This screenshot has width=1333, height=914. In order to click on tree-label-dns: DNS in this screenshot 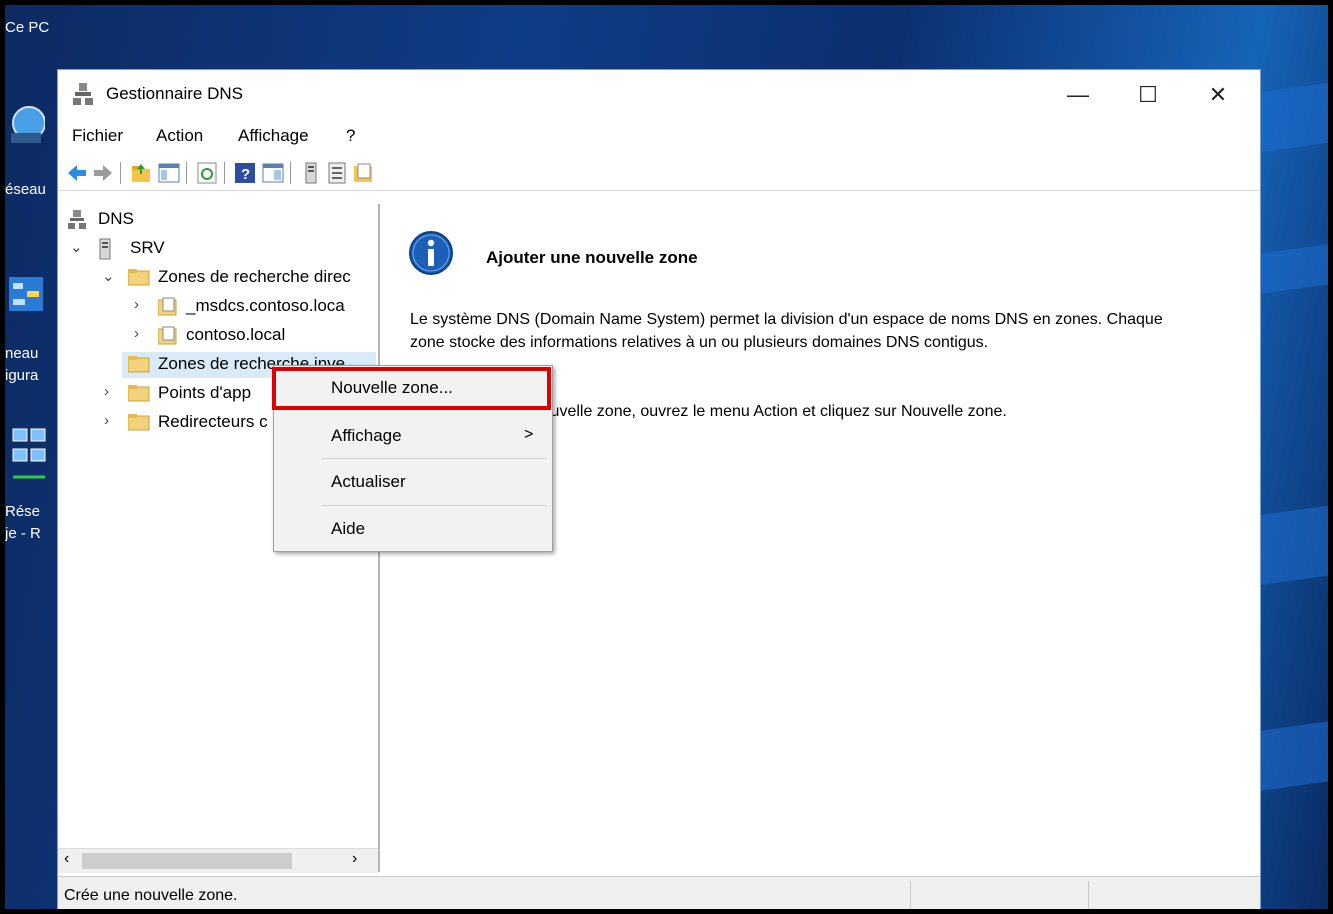, I will do `click(116, 218)`.